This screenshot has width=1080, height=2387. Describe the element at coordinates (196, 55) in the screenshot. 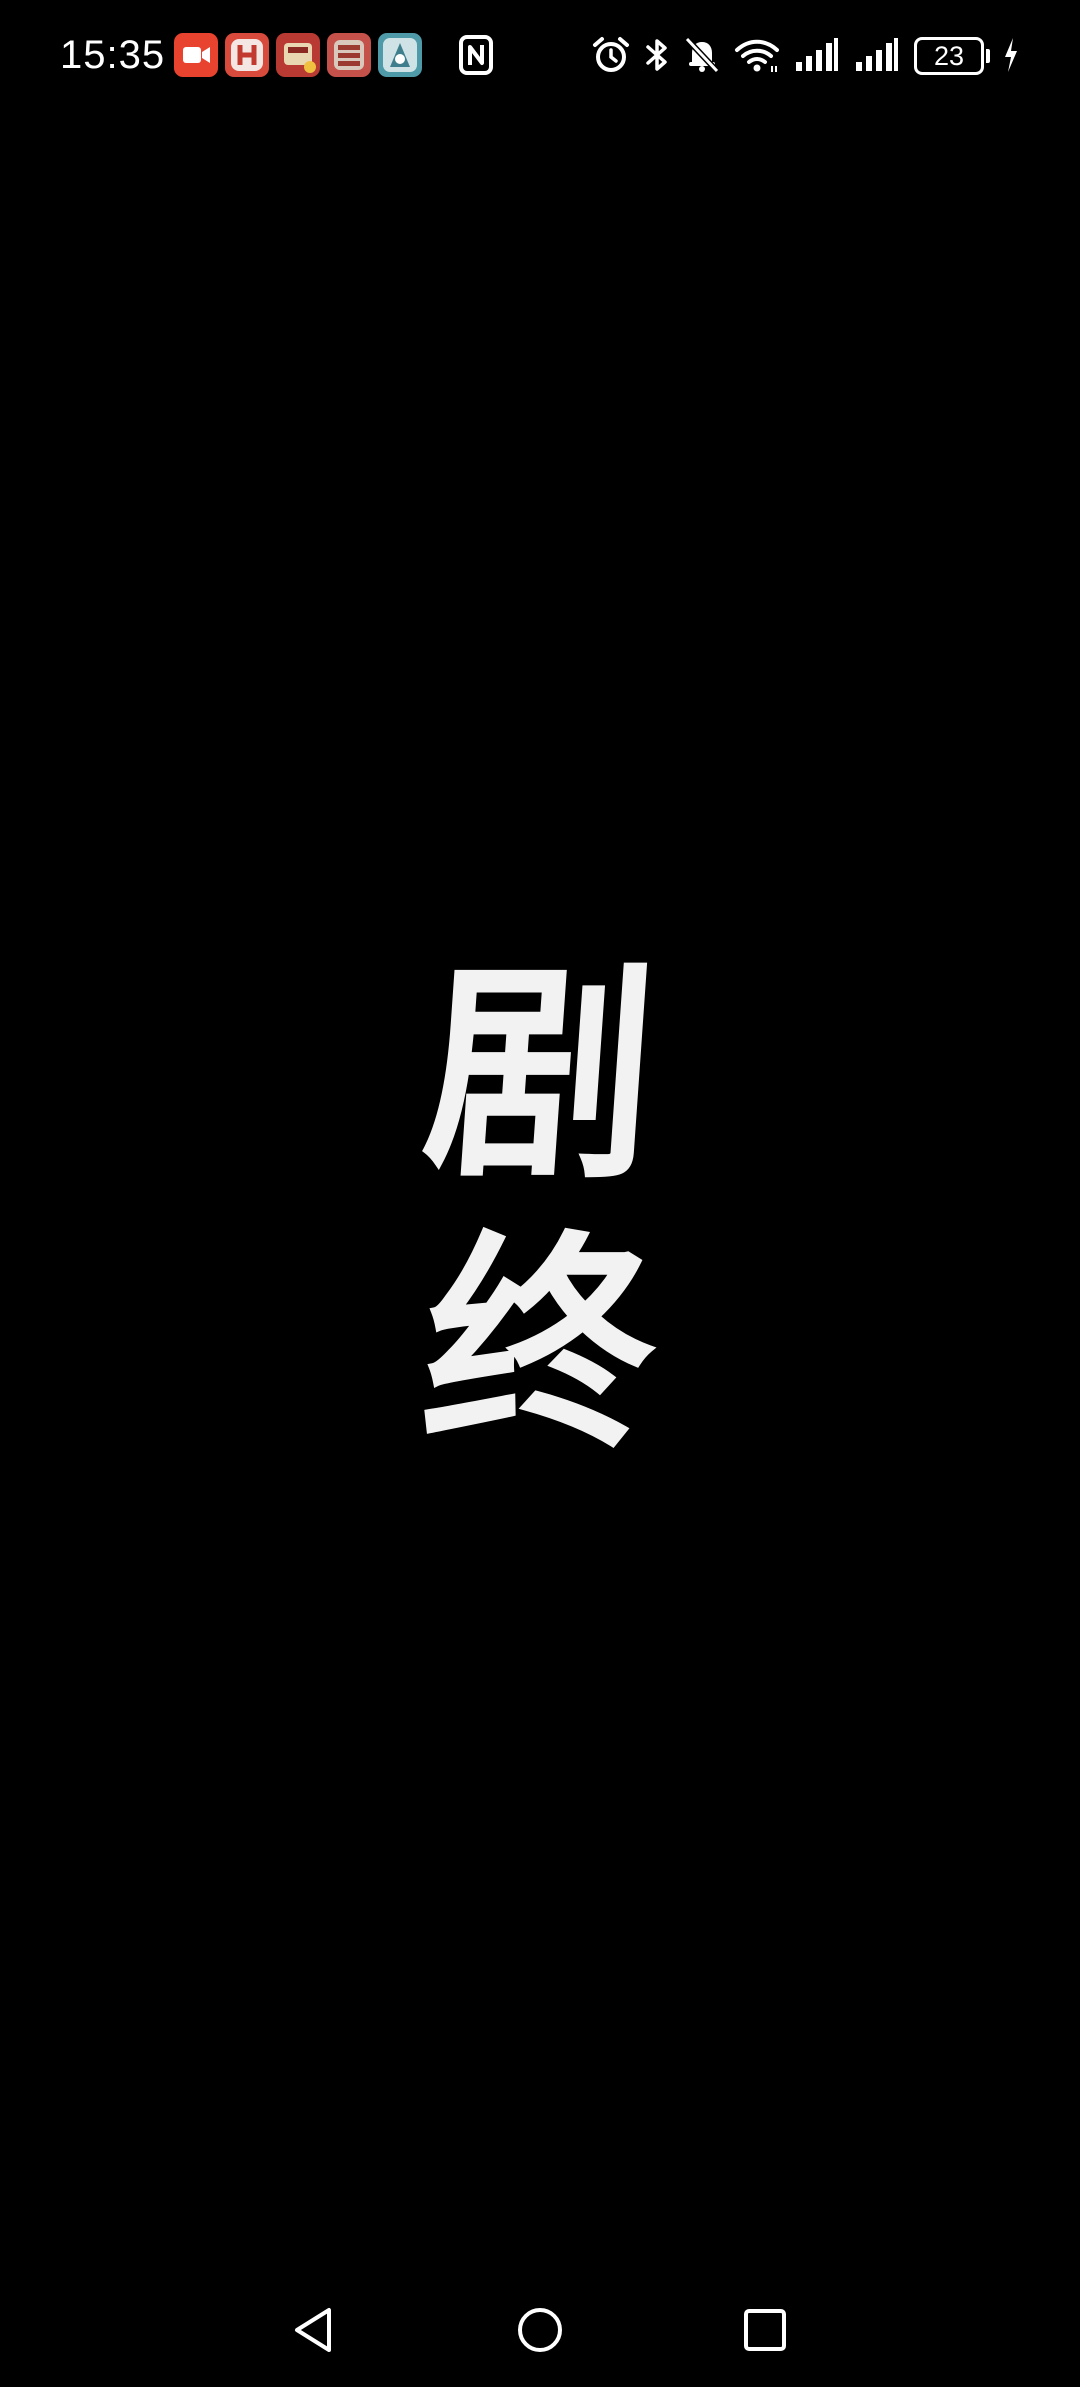

I see `screen-recorder-icon` at that location.